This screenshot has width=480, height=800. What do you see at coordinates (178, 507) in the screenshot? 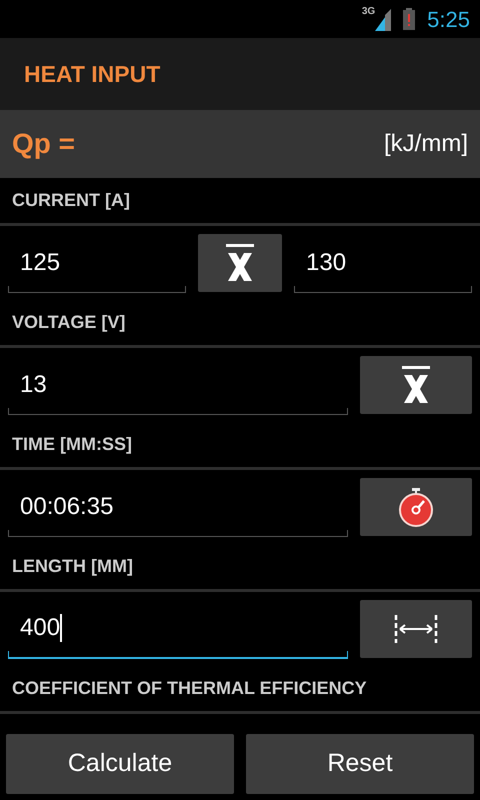
I see `input-field: 00:06:35` at bounding box center [178, 507].